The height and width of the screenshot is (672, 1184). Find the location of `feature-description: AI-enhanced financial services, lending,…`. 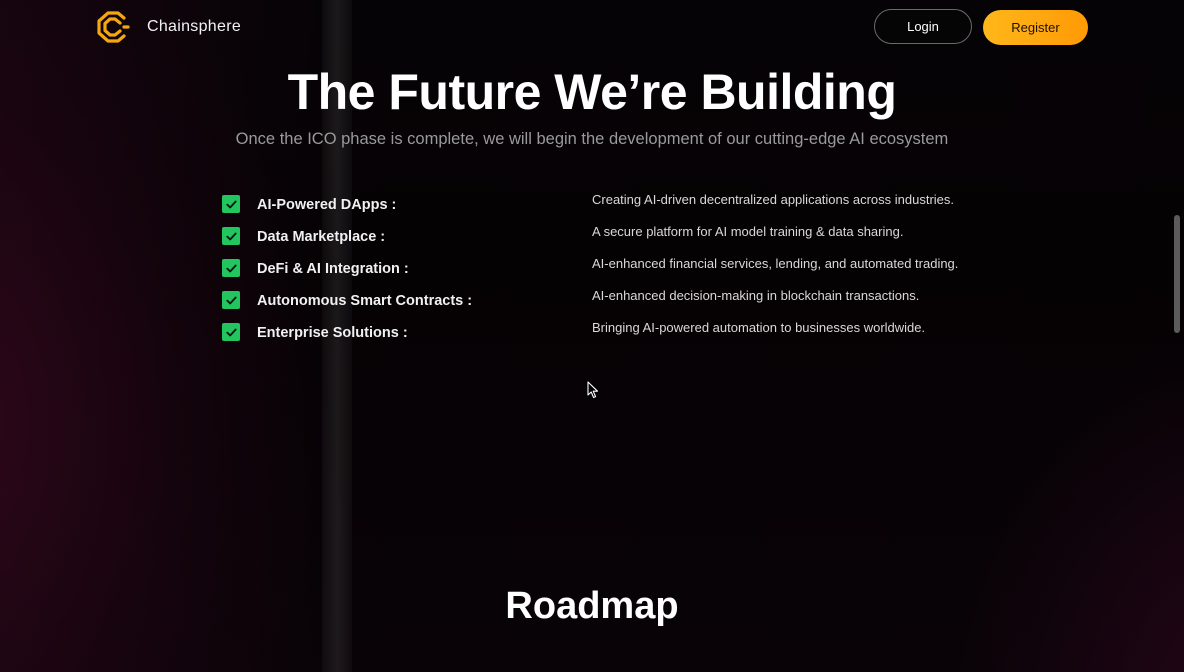

feature-description: AI-enhanced financial services, lending,… is located at coordinates (775, 263).